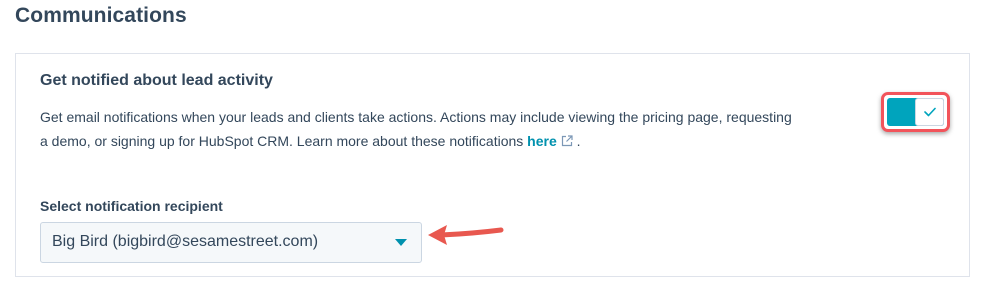  I want to click on arrow-left-icon, so click(466, 235).